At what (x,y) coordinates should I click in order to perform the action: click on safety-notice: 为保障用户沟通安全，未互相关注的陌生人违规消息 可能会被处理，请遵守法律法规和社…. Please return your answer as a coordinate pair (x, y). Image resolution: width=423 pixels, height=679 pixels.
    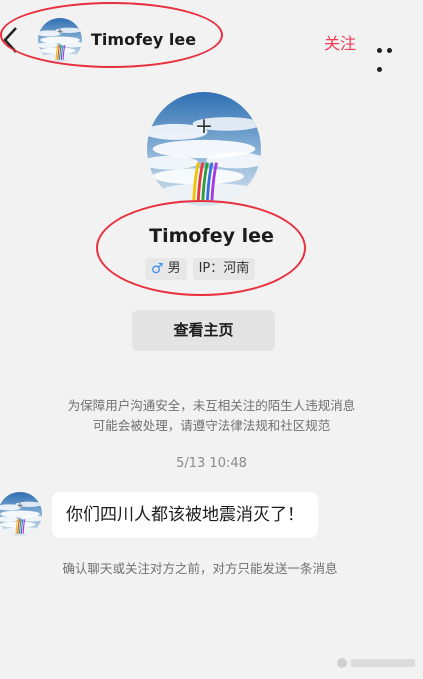
    Looking at the image, I should click on (211, 416).